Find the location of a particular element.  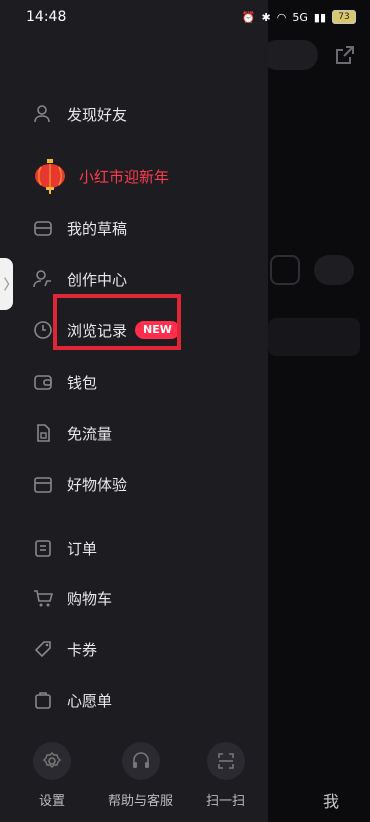

menu-item-cart: 购物车 is located at coordinates (72, 598).